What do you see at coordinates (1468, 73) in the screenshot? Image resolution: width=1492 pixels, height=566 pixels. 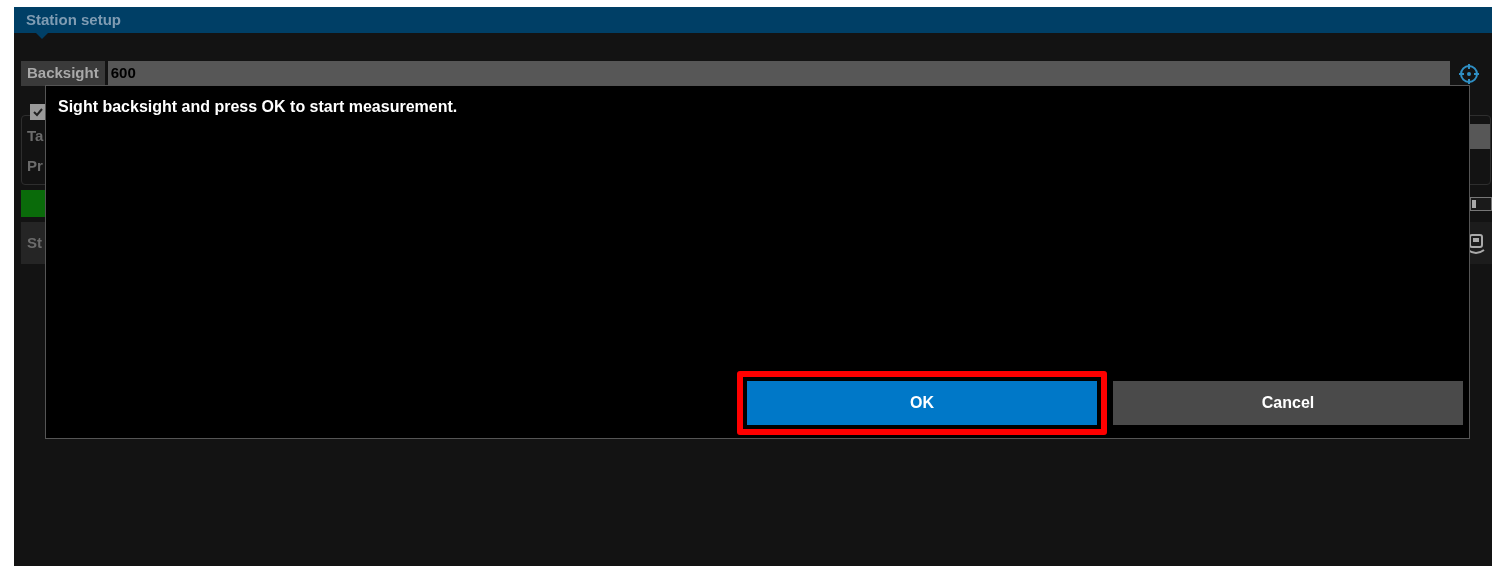 I see `target-icon` at bounding box center [1468, 73].